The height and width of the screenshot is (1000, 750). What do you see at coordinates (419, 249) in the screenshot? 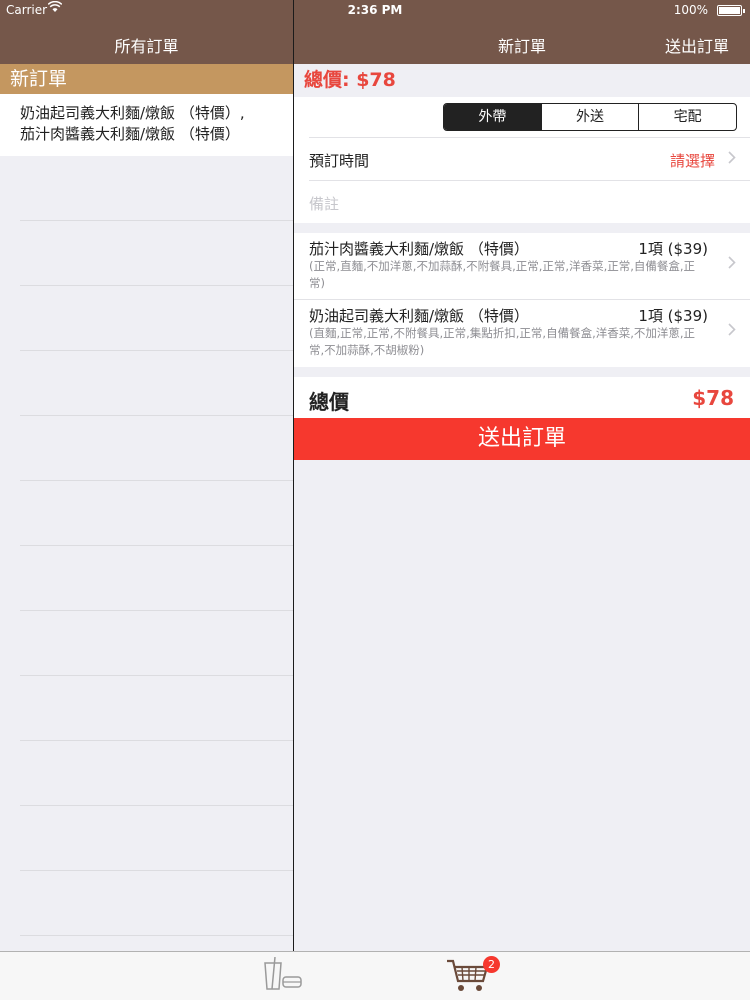
I see `item-name: 茄汁肉醬義大利麵/燉飯 （特價）` at bounding box center [419, 249].